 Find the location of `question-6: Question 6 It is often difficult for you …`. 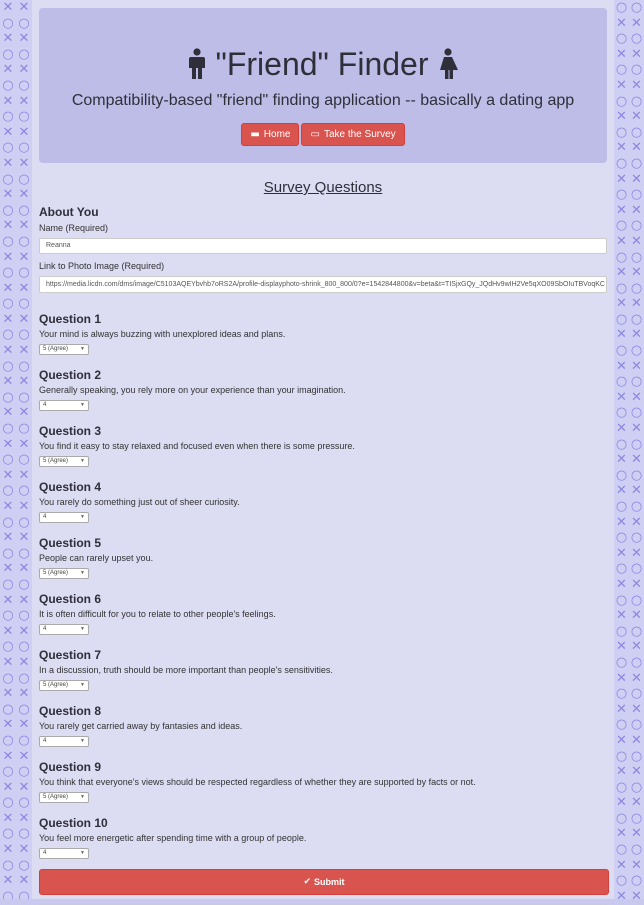

question-6: Question 6 It is often difficult for you … is located at coordinates (323, 613).